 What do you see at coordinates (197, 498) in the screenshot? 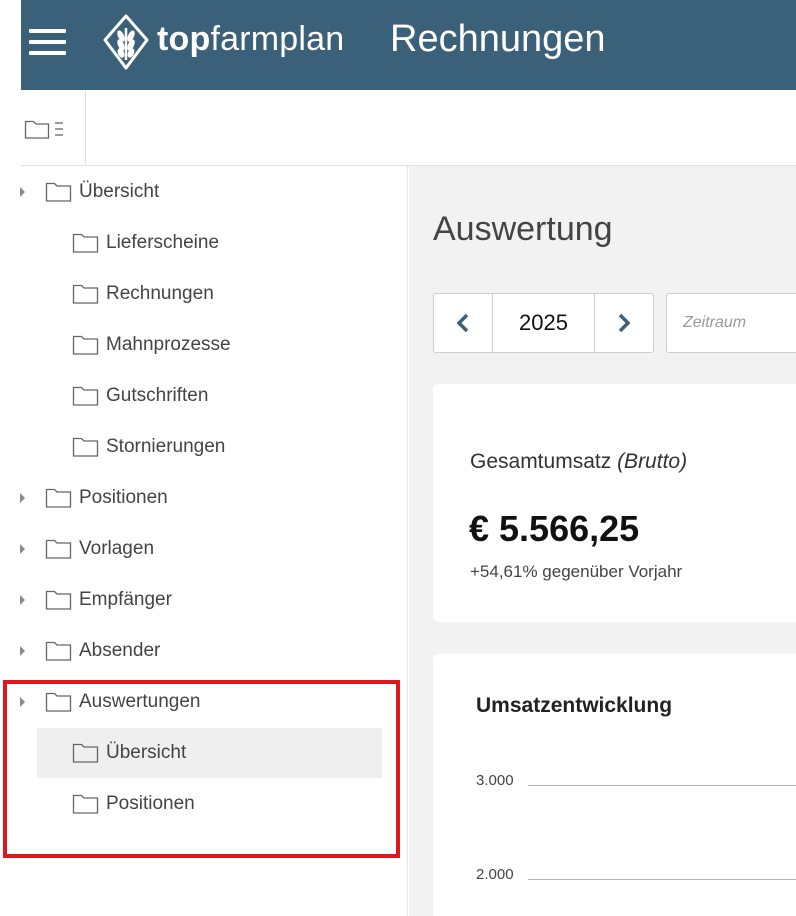
I see `sidebar-item-positionen: Positionen` at bounding box center [197, 498].